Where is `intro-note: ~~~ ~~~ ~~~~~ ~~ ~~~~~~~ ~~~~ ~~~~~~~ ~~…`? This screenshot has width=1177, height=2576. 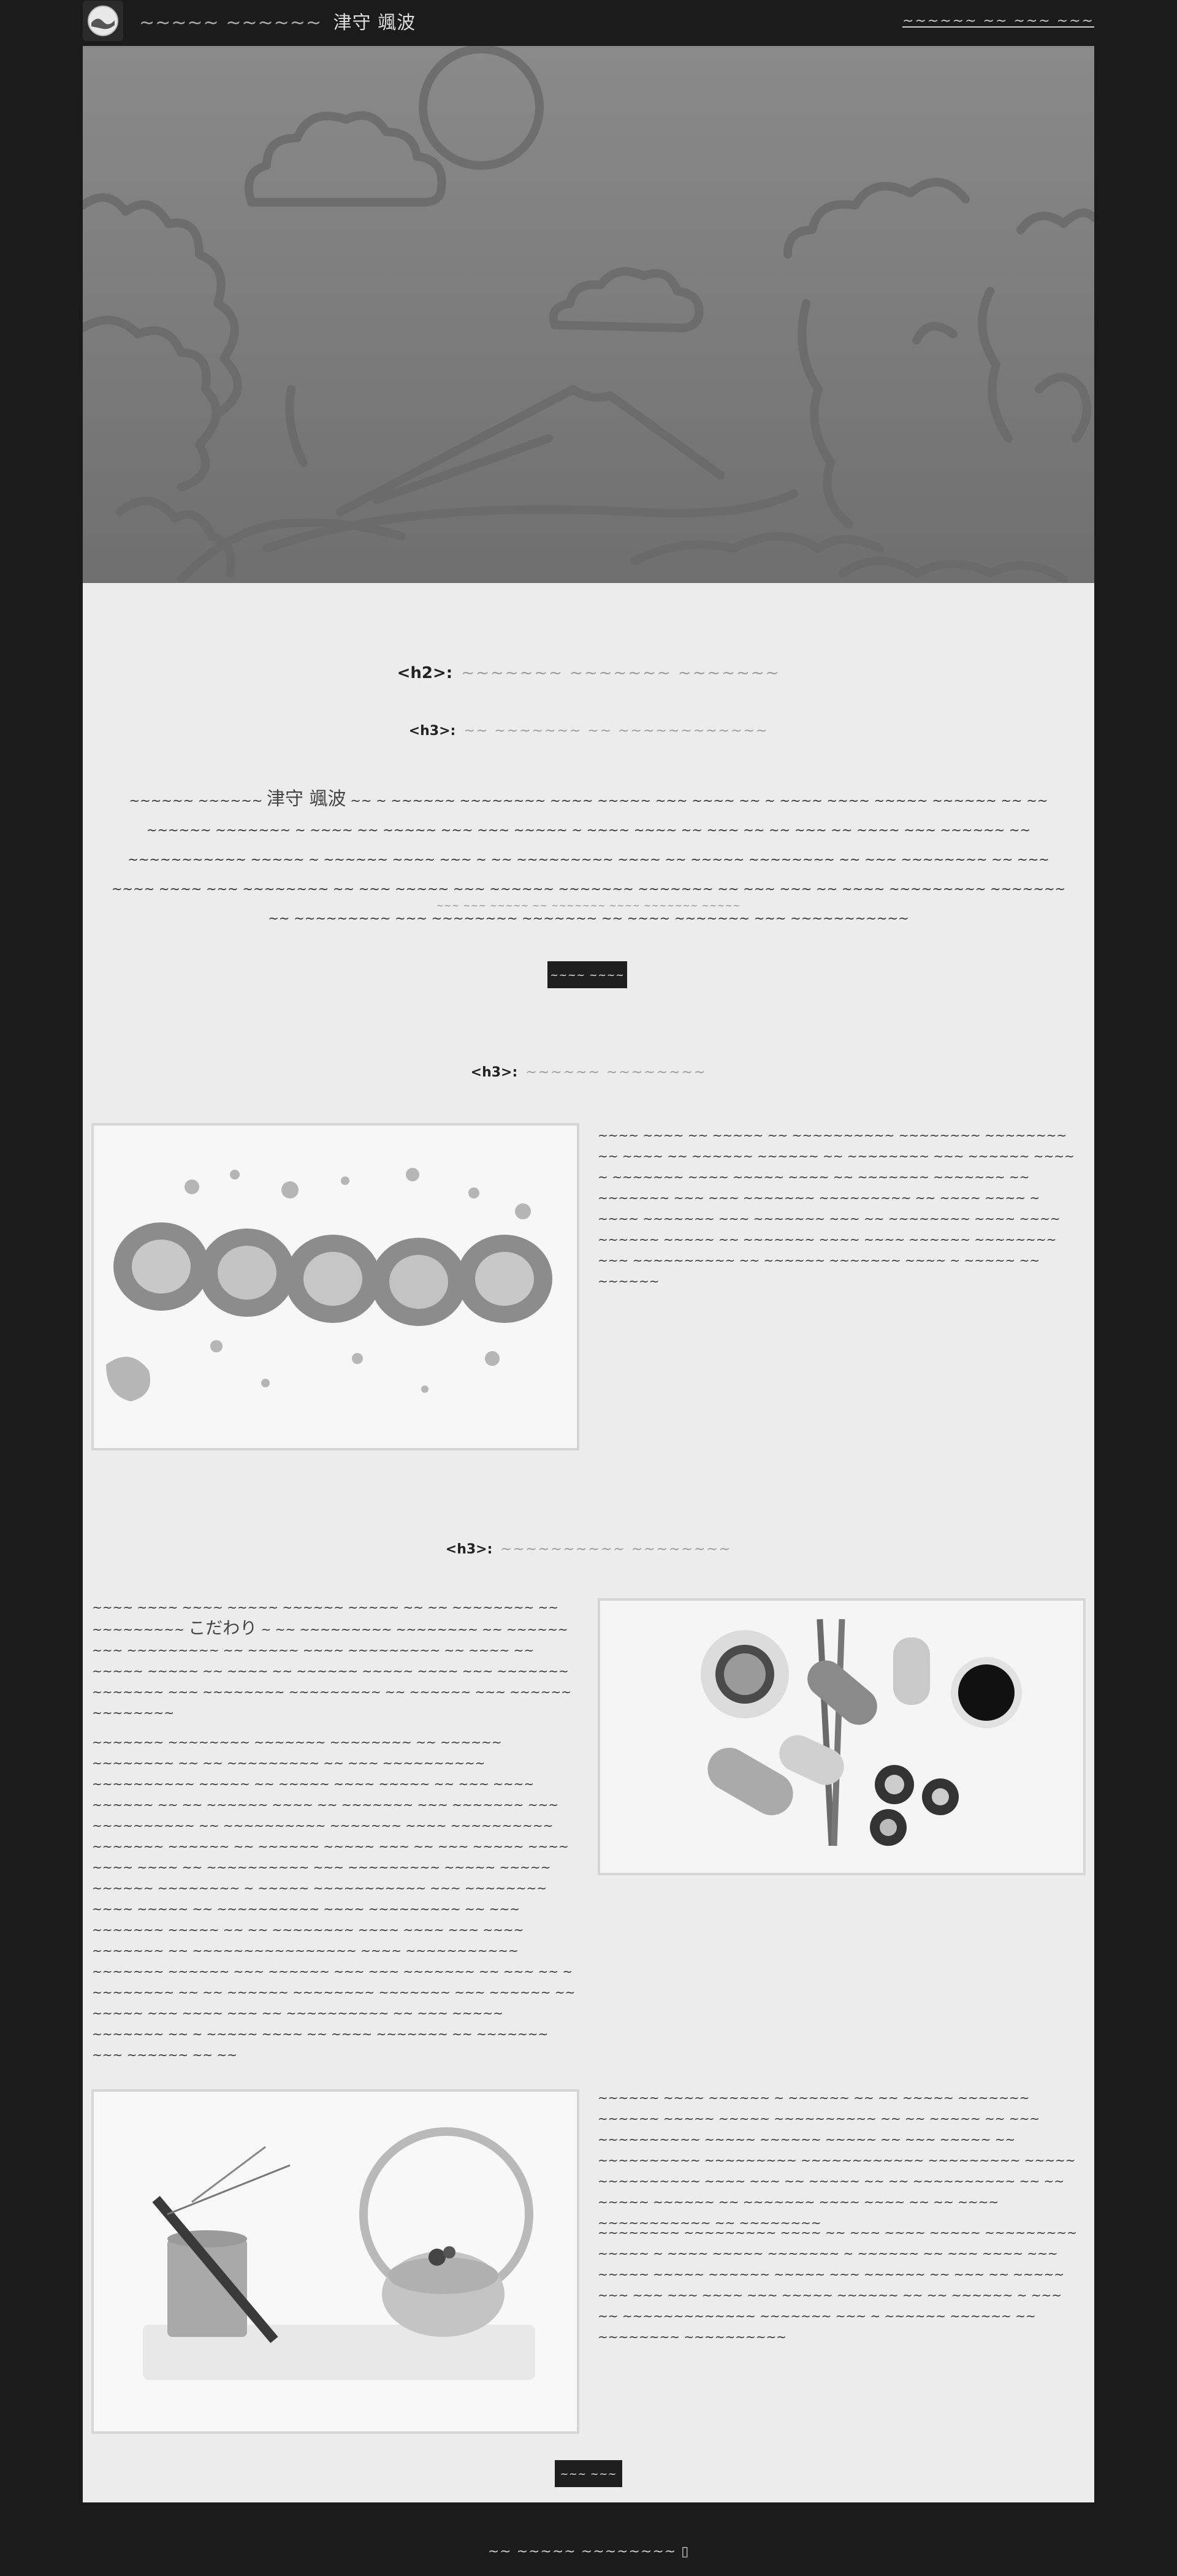
intro-note: ~~~ ~~~ ~~~~~ ~~ ~~~~~~~ ~~~~ ~~~~~~~ ~~… is located at coordinates (588, 906).